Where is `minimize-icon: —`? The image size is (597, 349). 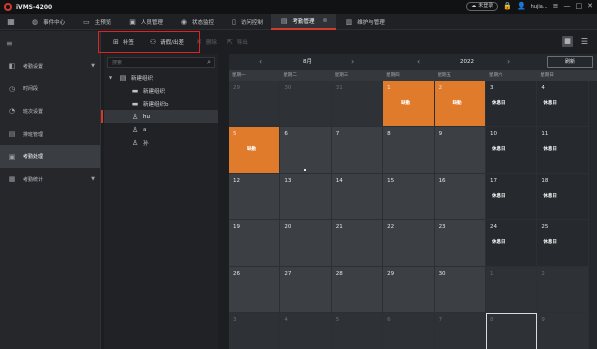
minimize-icon: — is located at coordinates (567, 6).